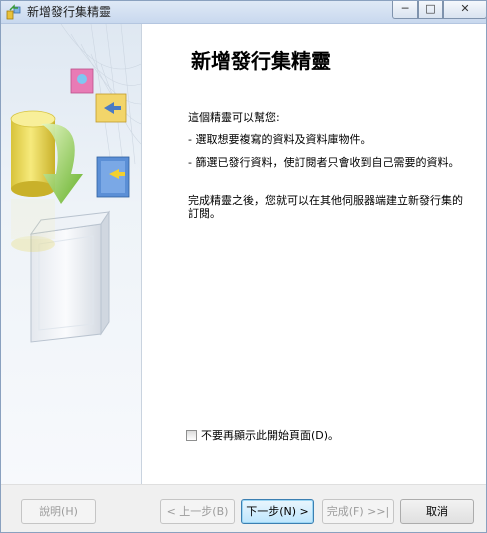  I want to click on wizard-app-icon, so click(13, 12).